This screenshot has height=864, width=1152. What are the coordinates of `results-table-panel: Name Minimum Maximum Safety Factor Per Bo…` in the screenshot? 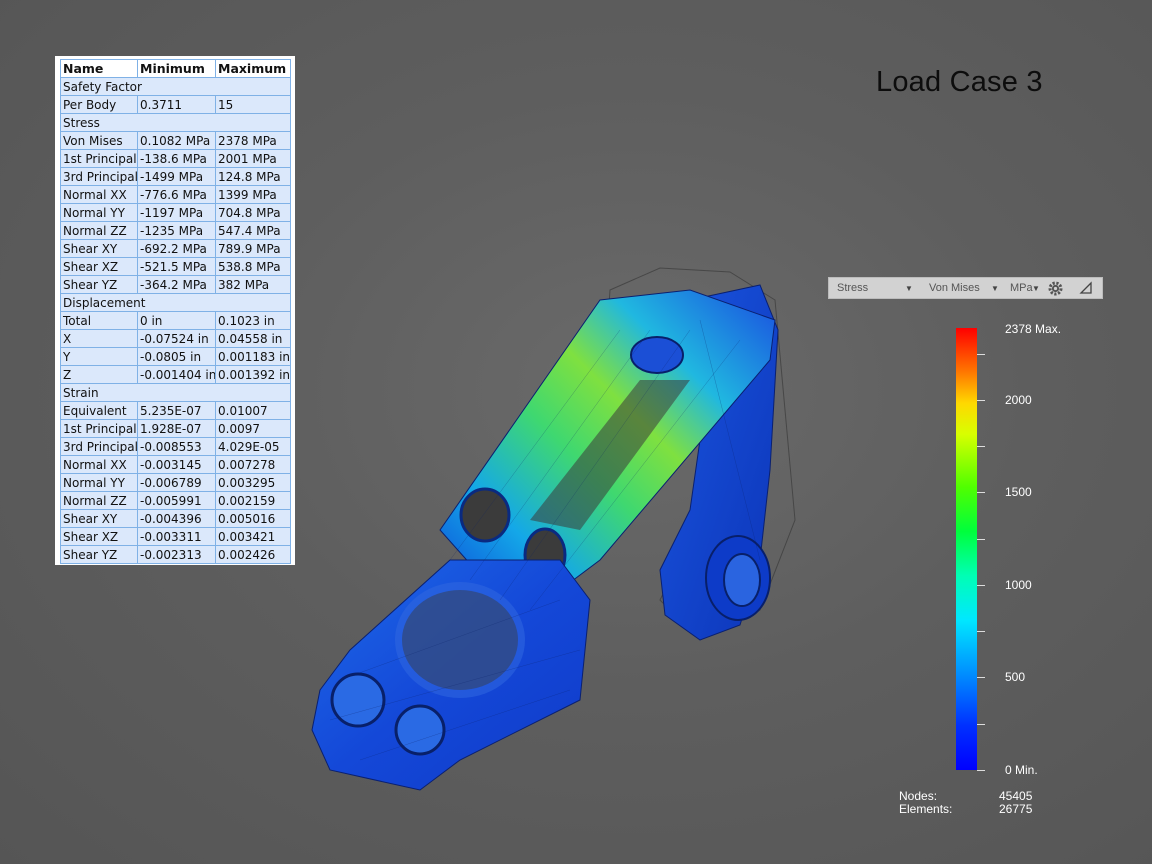 It's located at (175, 310).